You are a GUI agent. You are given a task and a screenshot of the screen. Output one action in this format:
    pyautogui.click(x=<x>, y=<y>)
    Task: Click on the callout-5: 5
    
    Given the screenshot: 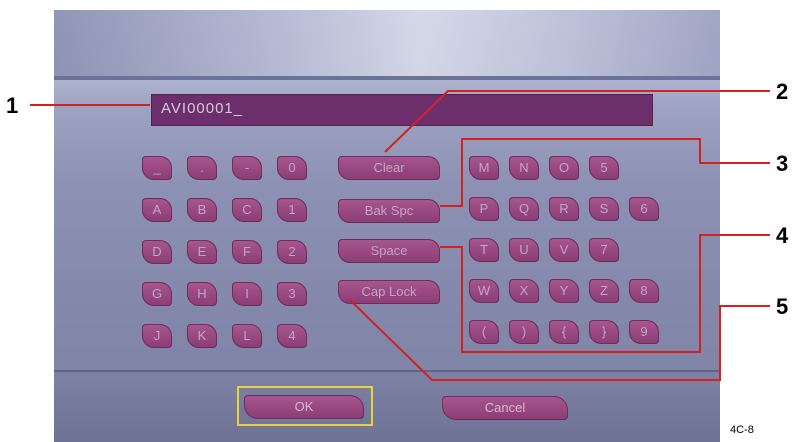 What is the action you would take?
    pyautogui.click(x=782, y=306)
    